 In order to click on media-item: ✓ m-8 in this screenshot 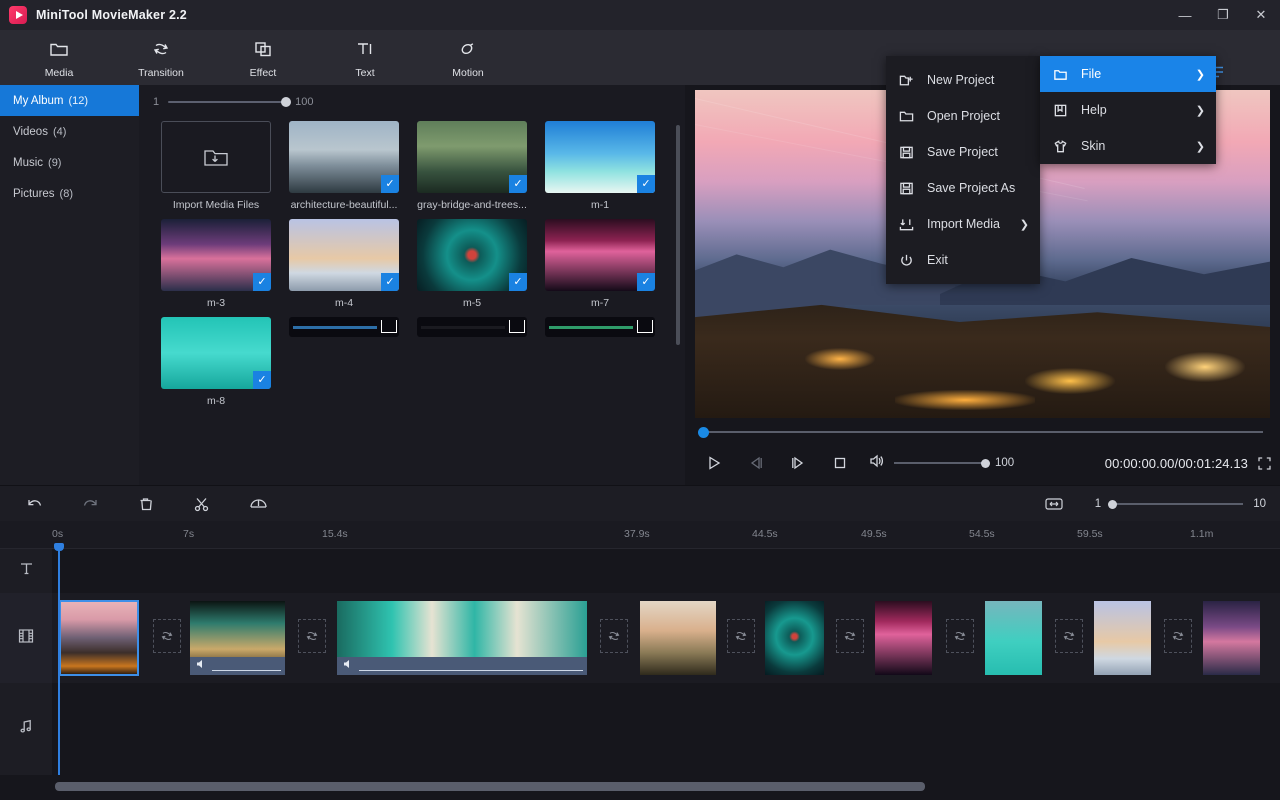, I will do `click(225, 362)`.